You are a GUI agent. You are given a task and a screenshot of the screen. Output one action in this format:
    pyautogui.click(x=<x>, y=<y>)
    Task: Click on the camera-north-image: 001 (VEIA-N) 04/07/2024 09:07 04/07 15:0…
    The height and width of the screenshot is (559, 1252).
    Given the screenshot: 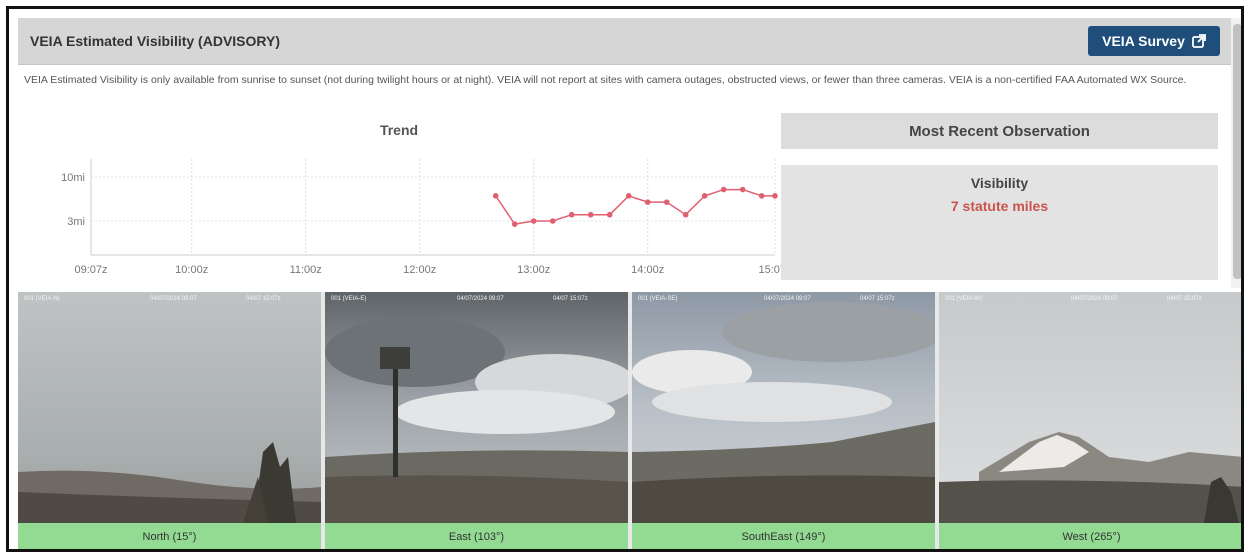 What is the action you would take?
    pyautogui.click(x=169, y=407)
    